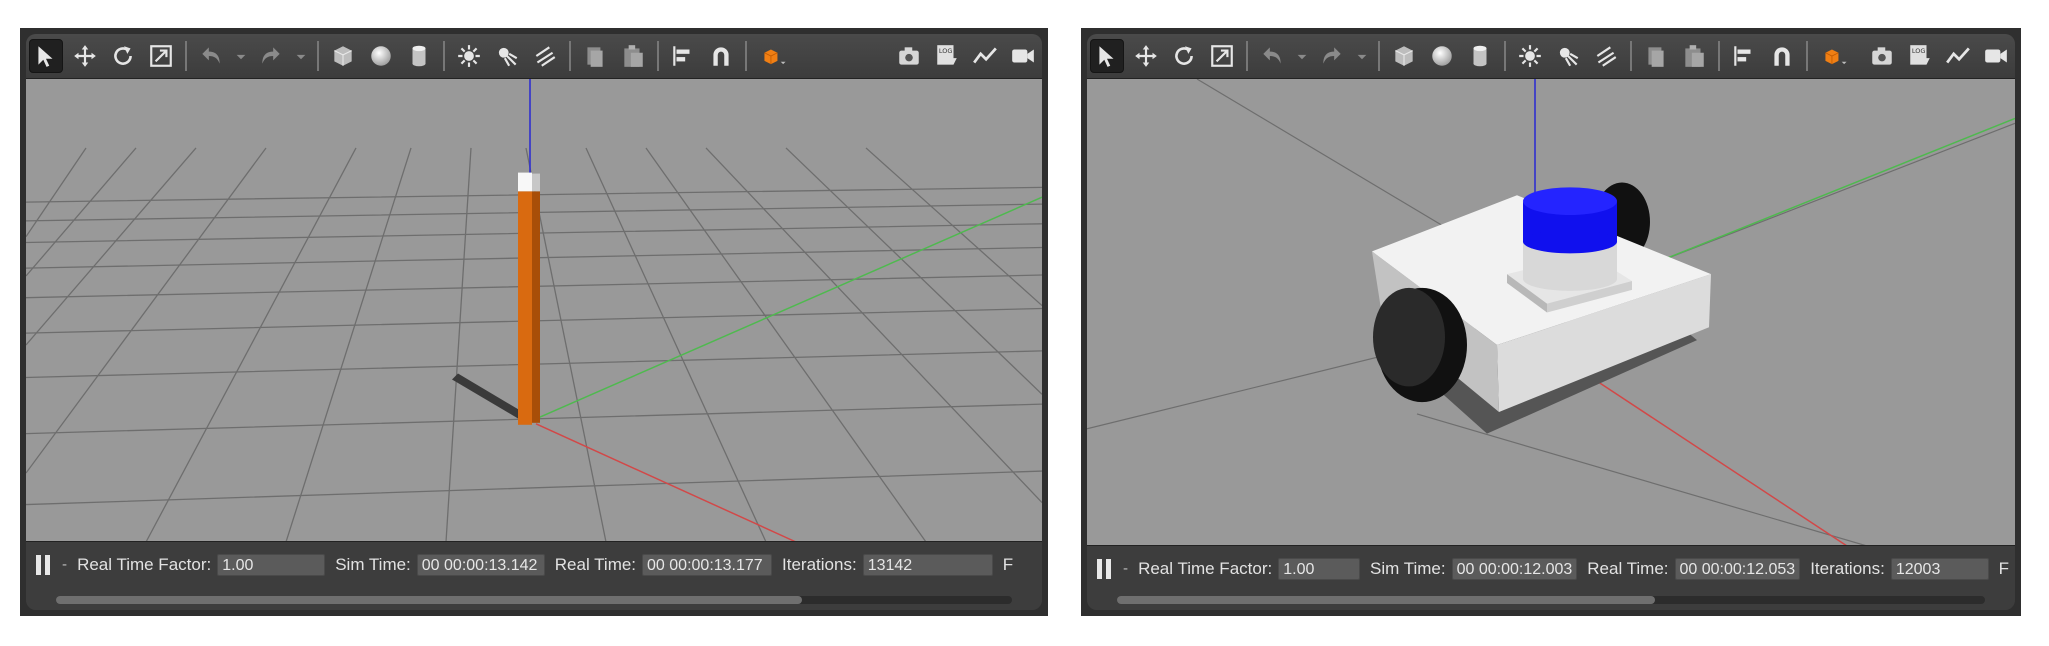  What do you see at coordinates (1939, 569) in the screenshot?
I see `iterations-field: 12003` at bounding box center [1939, 569].